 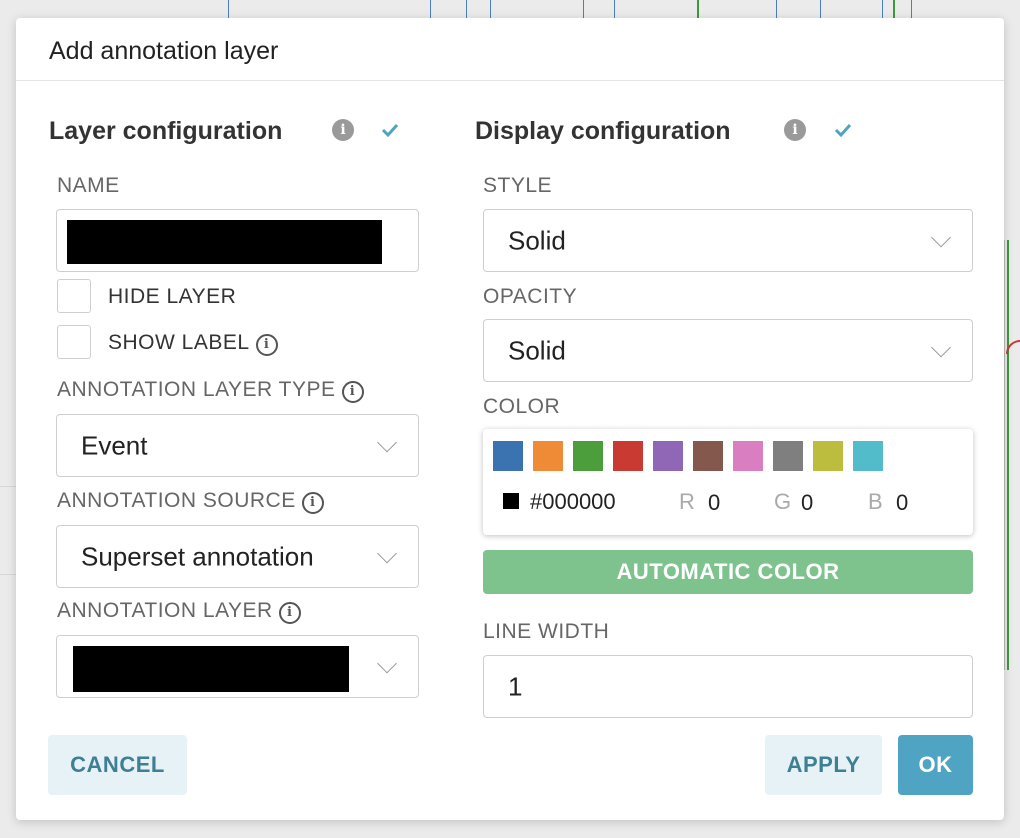 What do you see at coordinates (224, 242) in the screenshot?
I see `redacted-name-value` at bounding box center [224, 242].